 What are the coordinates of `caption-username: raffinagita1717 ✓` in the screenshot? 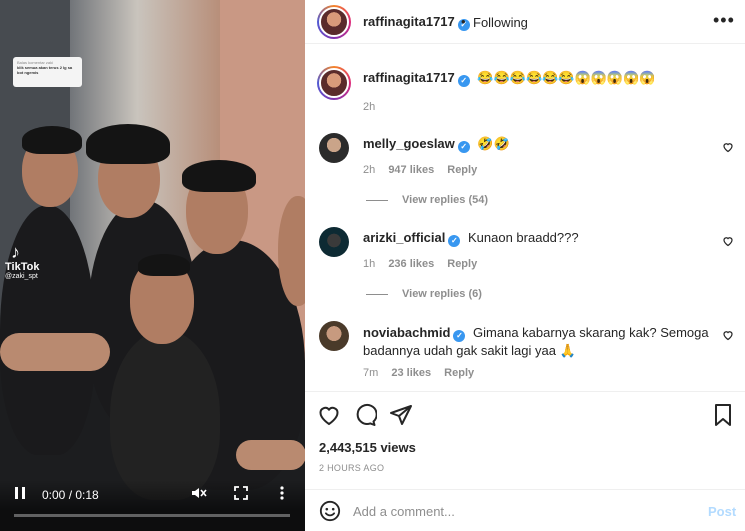 It's located at (416, 78).